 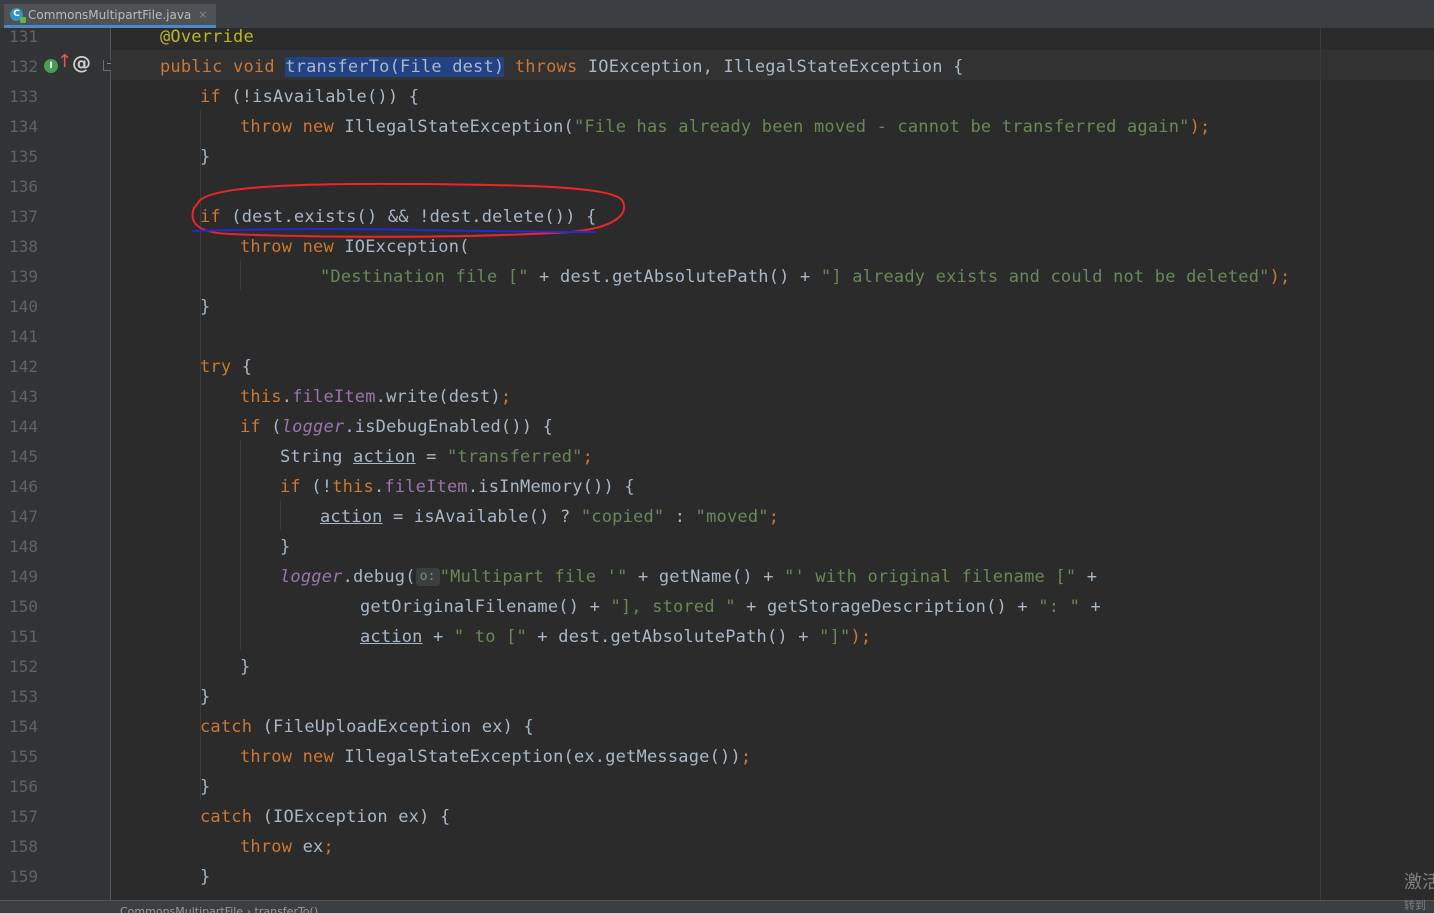 I want to click on line-number: 148, so click(x=23, y=546).